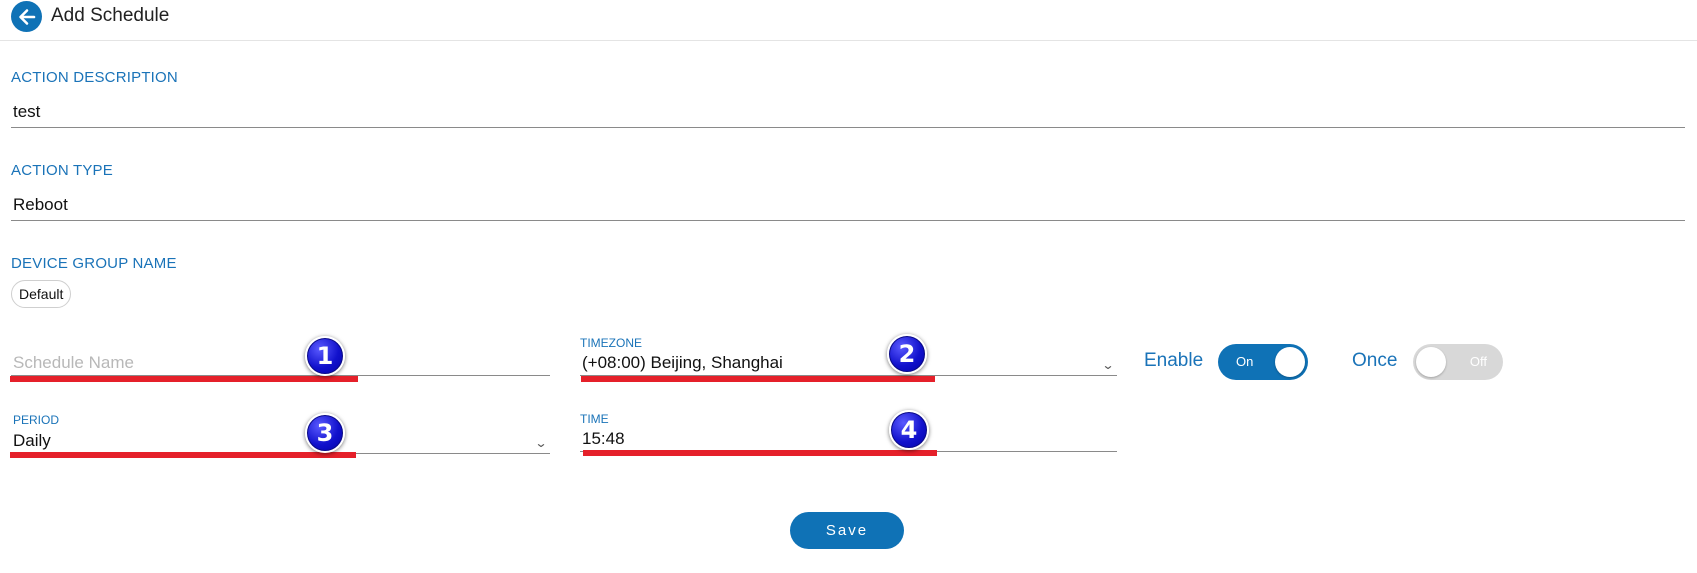 The height and width of the screenshot is (573, 1697). Describe the element at coordinates (907, 354) in the screenshot. I see `annotation-badge-2: 2` at that location.